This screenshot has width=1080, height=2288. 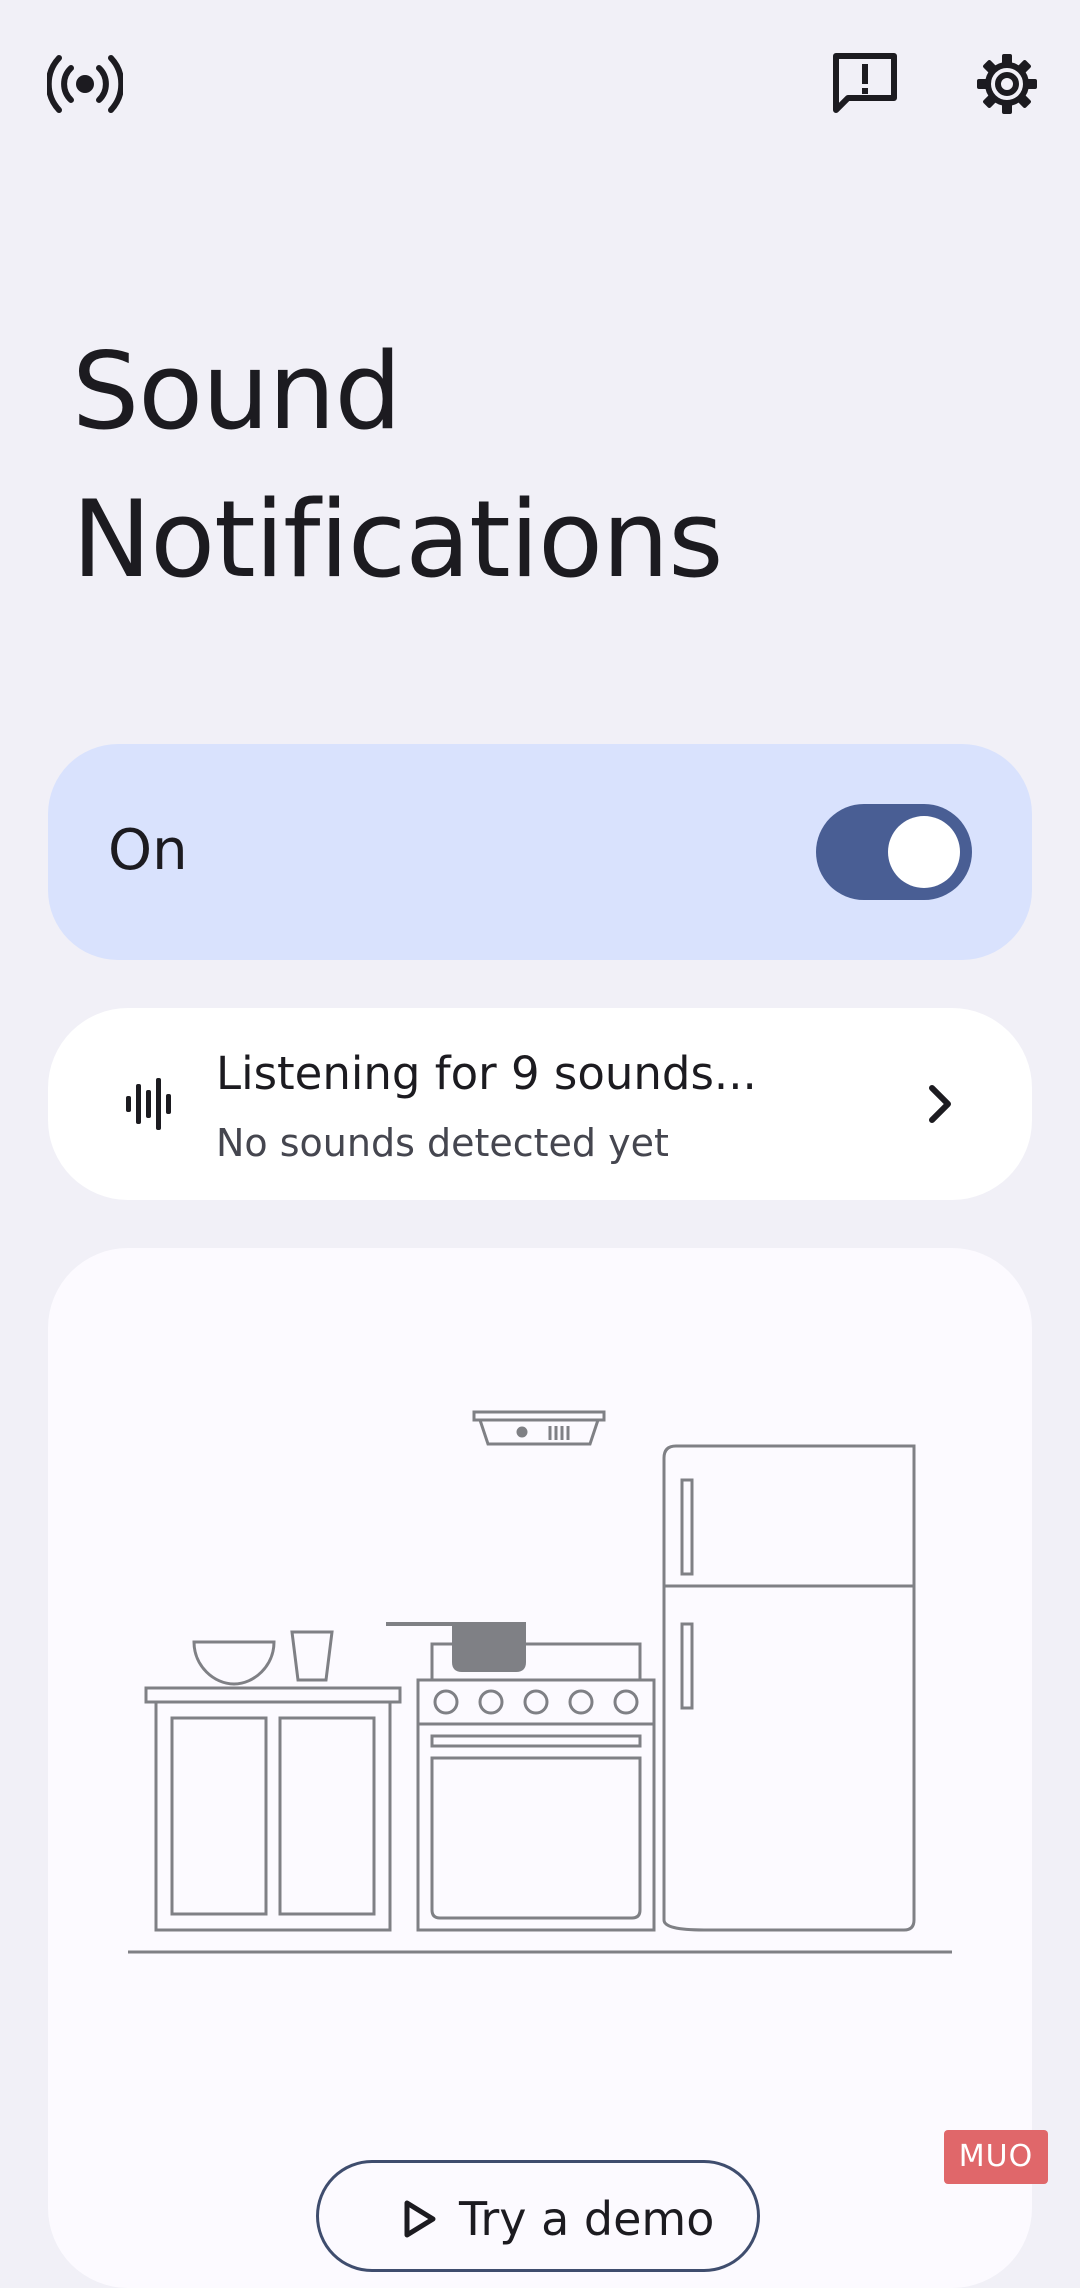 I want to click on settings-button, so click(x=1007, y=84).